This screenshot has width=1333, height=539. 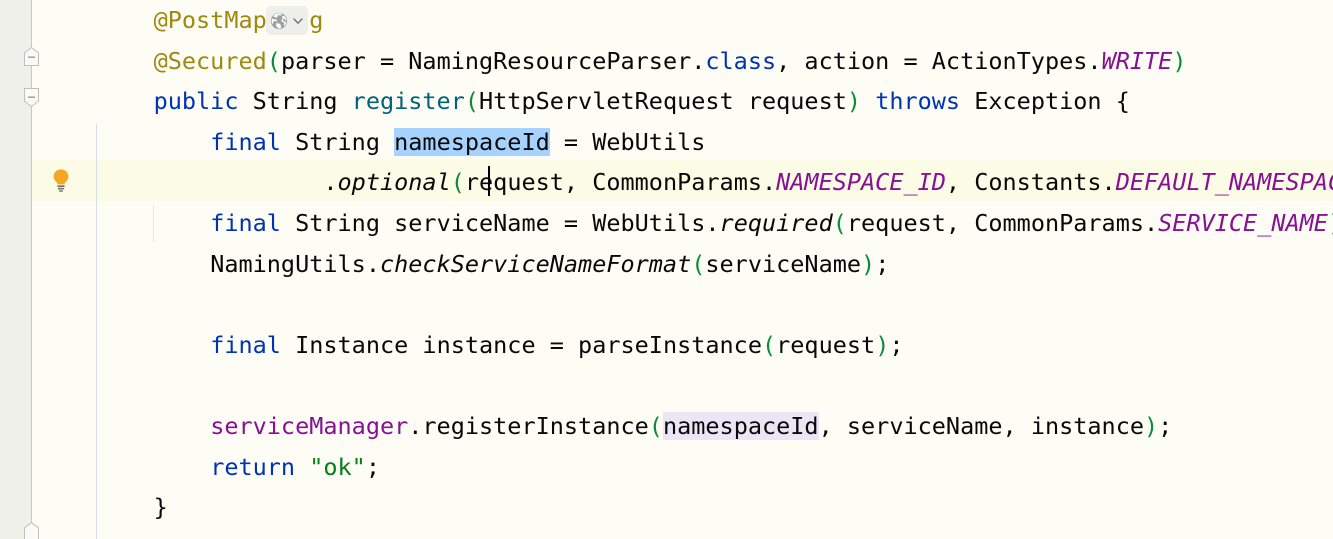 What do you see at coordinates (279, 21) in the screenshot?
I see `globe-icon` at bounding box center [279, 21].